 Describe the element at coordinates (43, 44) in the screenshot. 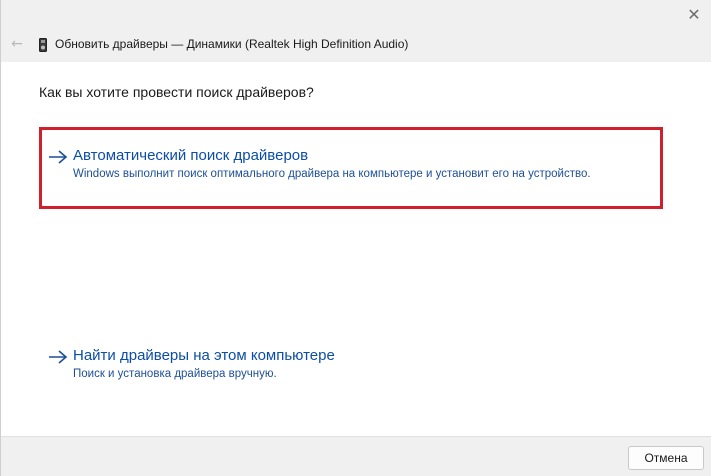

I see `speaker-device-icon` at that location.